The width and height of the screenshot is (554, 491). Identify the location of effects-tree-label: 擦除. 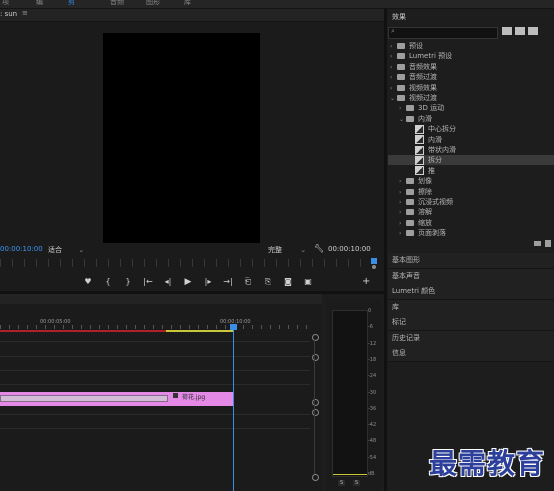
(425, 191).